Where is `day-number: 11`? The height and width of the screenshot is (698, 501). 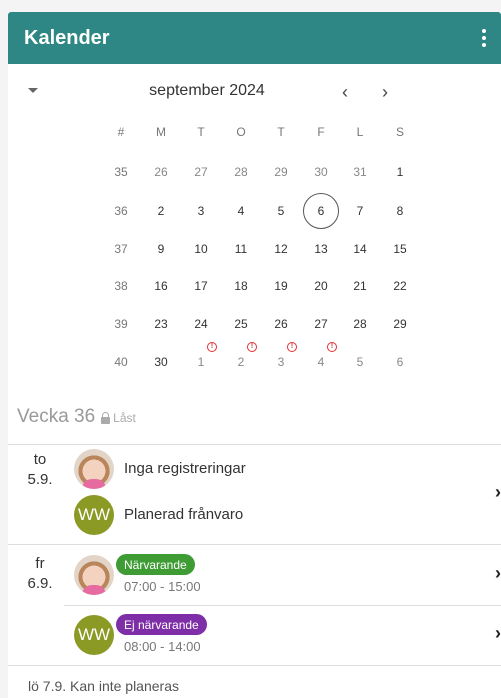
day-number: 11 is located at coordinates (241, 249).